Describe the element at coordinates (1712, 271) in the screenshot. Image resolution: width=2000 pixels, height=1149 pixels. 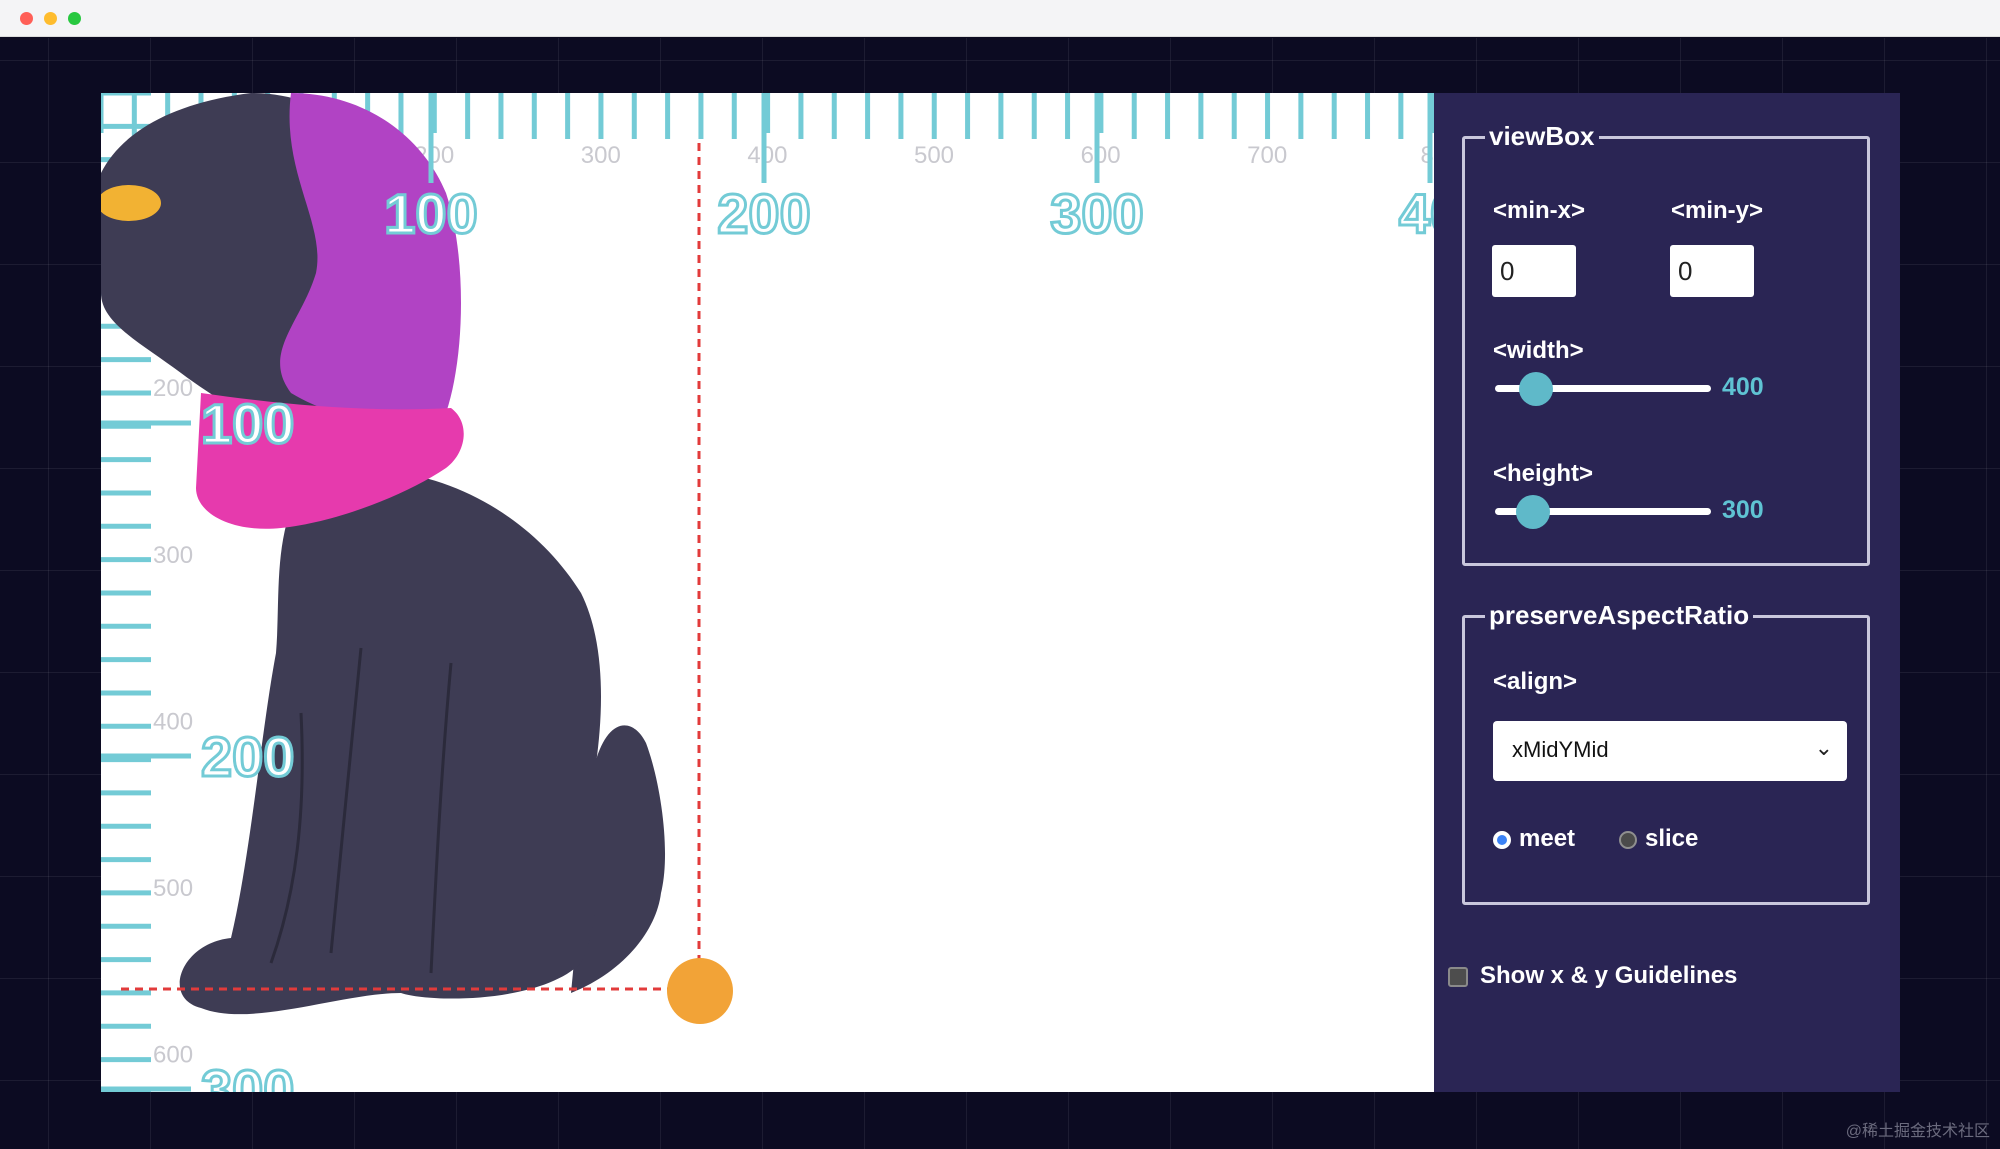
I see `min-y-input` at that location.